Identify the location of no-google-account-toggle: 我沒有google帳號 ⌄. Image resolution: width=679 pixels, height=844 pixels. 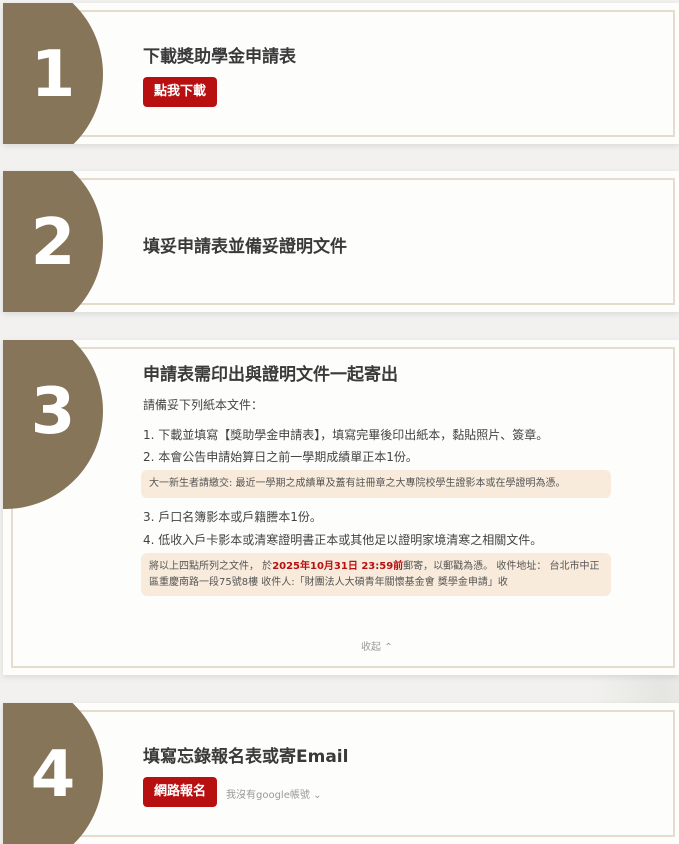
(273, 793).